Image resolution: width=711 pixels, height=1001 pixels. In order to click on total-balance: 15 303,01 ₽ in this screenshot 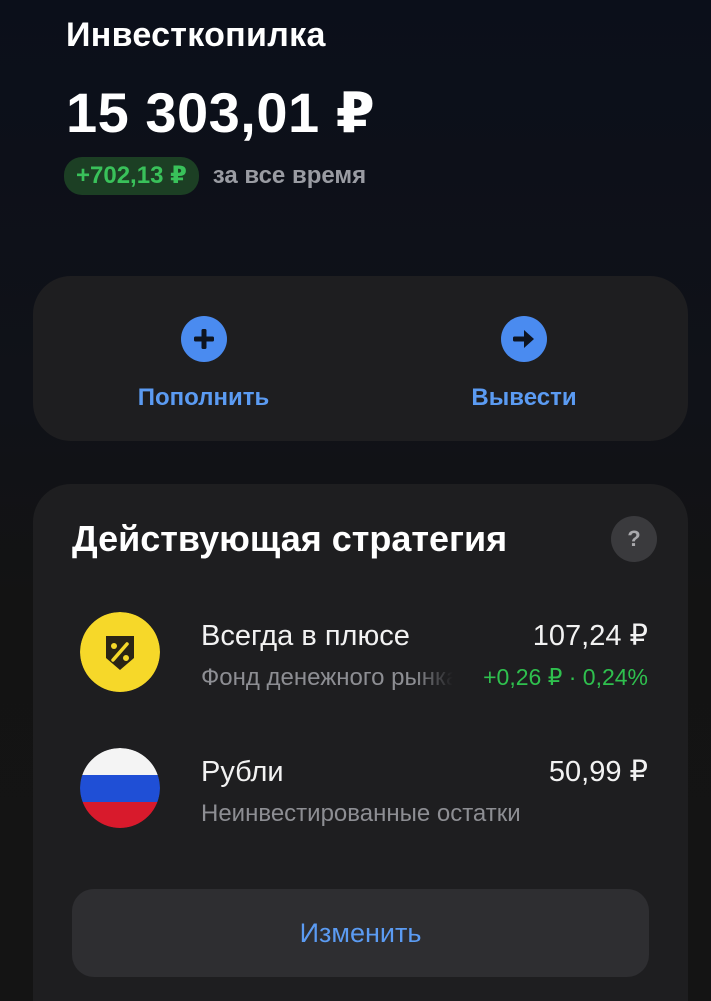, I will do `click(221, 112)`.